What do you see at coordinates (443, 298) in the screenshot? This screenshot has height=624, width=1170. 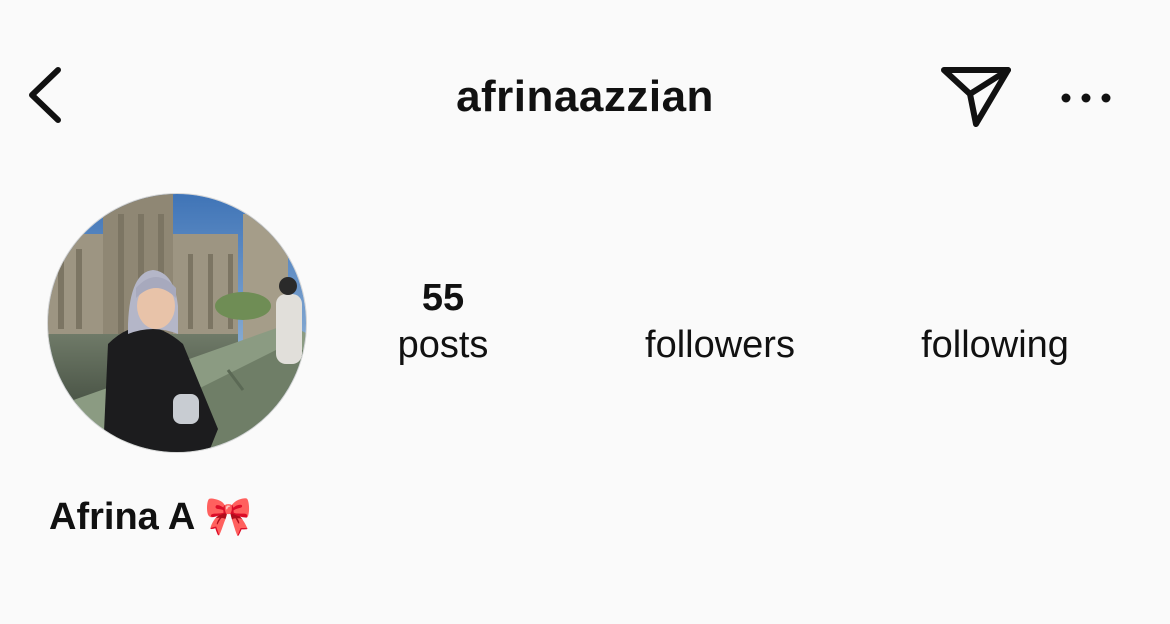 I see `posts-count: 55` at bounding box center [443, 298].